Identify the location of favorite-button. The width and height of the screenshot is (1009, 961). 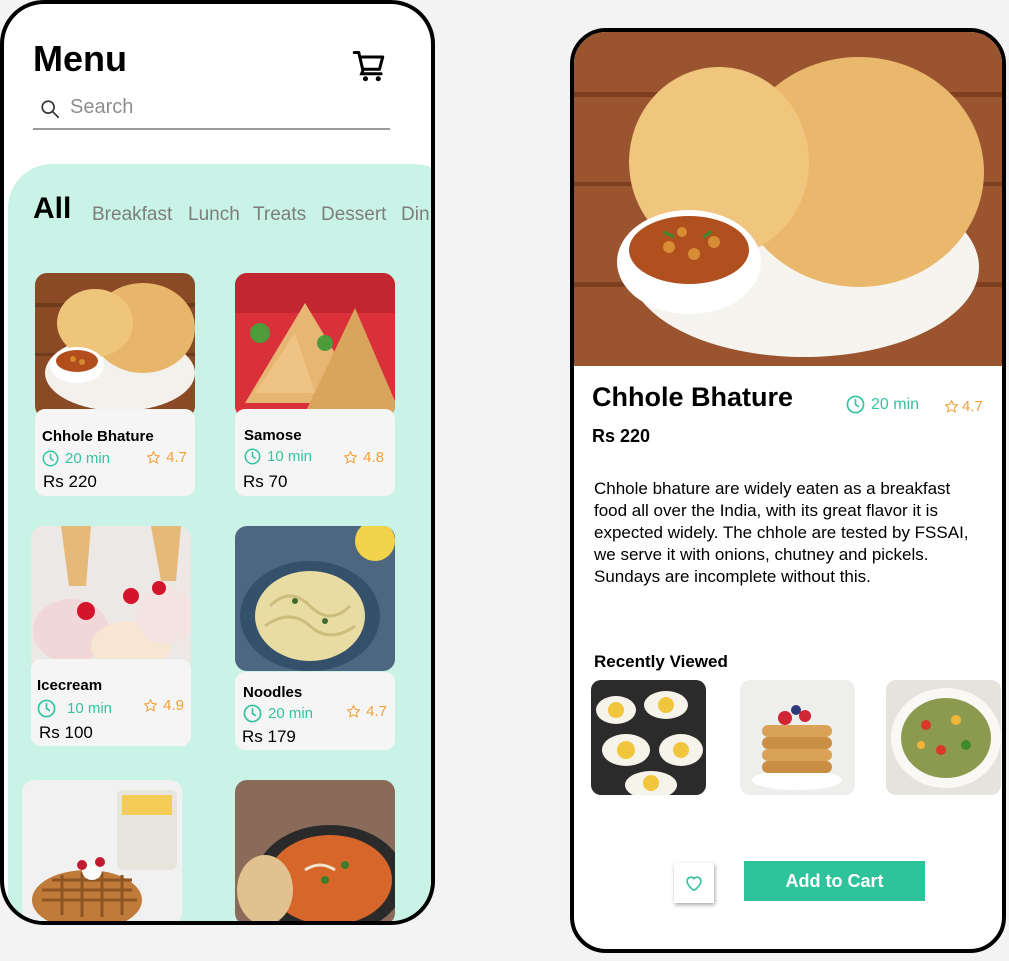
(694, 883).